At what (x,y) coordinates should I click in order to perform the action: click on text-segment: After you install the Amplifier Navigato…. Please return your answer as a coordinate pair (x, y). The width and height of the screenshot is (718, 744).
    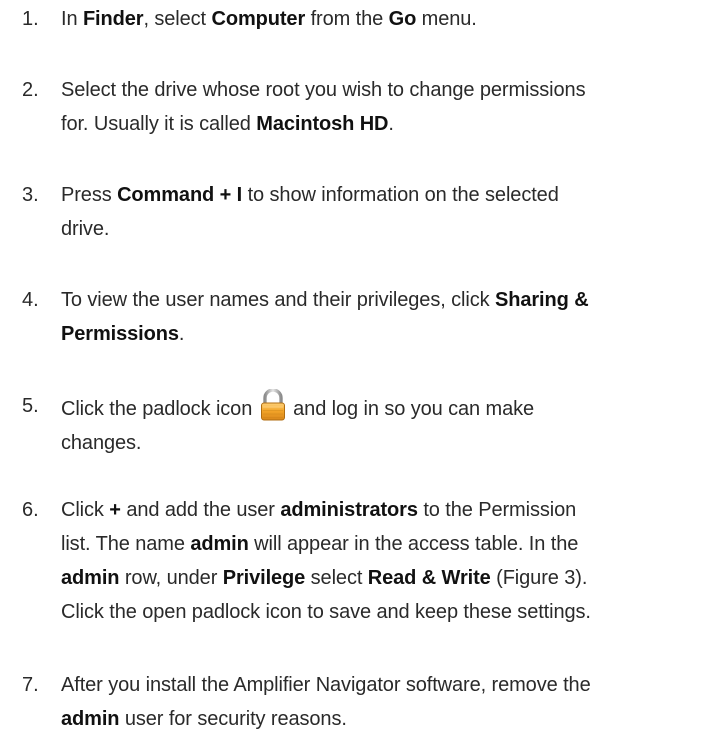
    Looking at the image, I should click on (326, 685).